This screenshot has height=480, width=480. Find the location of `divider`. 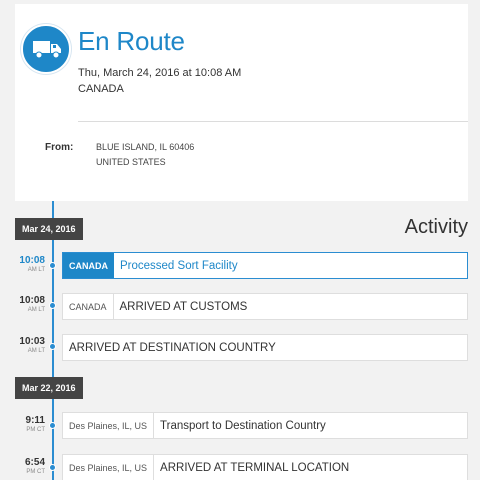

divider is located at coordinates (273, 121).